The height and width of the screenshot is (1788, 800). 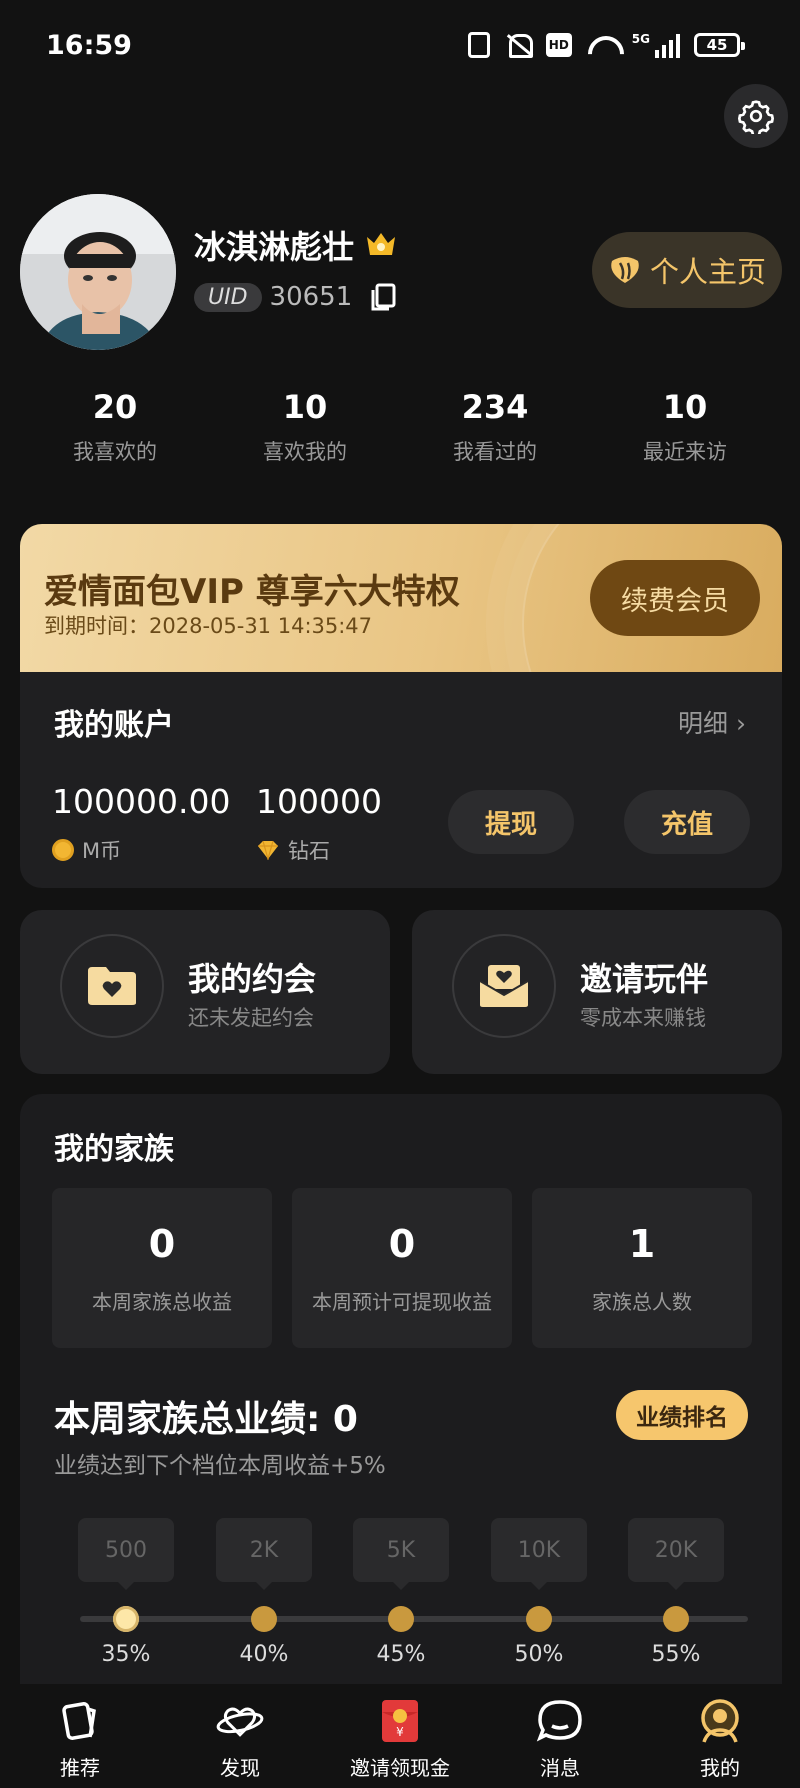 I want to click on nickname: 冰淇淋彪壮, so click(x=274, y=247).